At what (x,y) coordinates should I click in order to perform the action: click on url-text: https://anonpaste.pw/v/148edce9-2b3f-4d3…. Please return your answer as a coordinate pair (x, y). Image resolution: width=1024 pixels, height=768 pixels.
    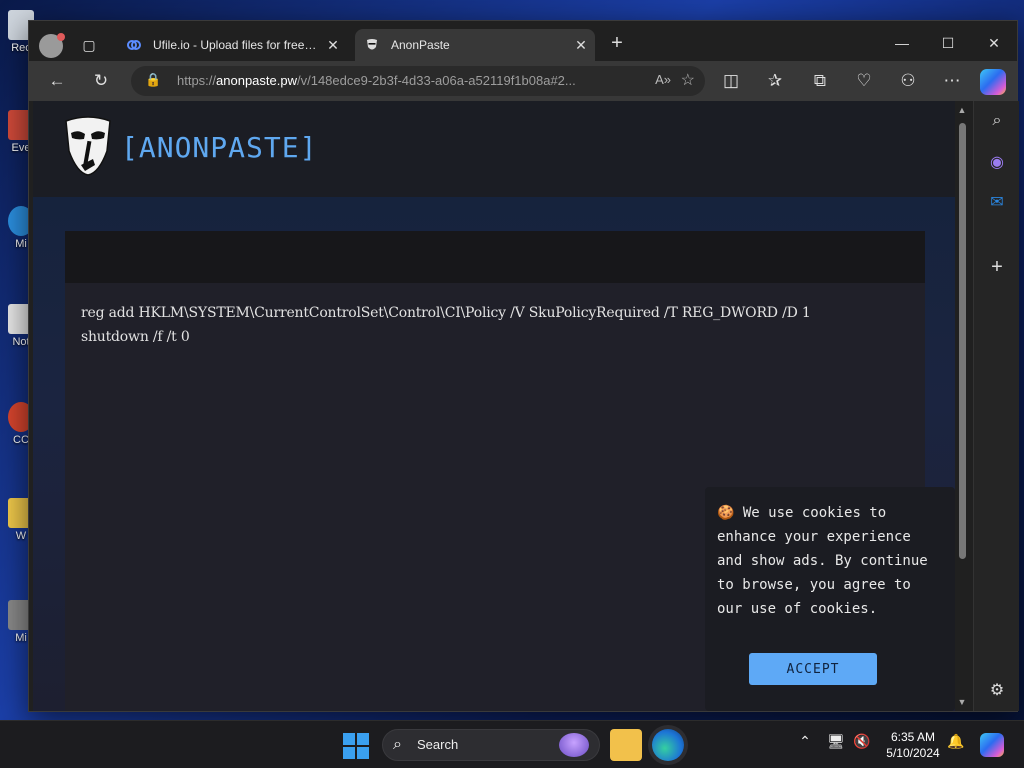
    Looking at the image, I should click on (397, 81).